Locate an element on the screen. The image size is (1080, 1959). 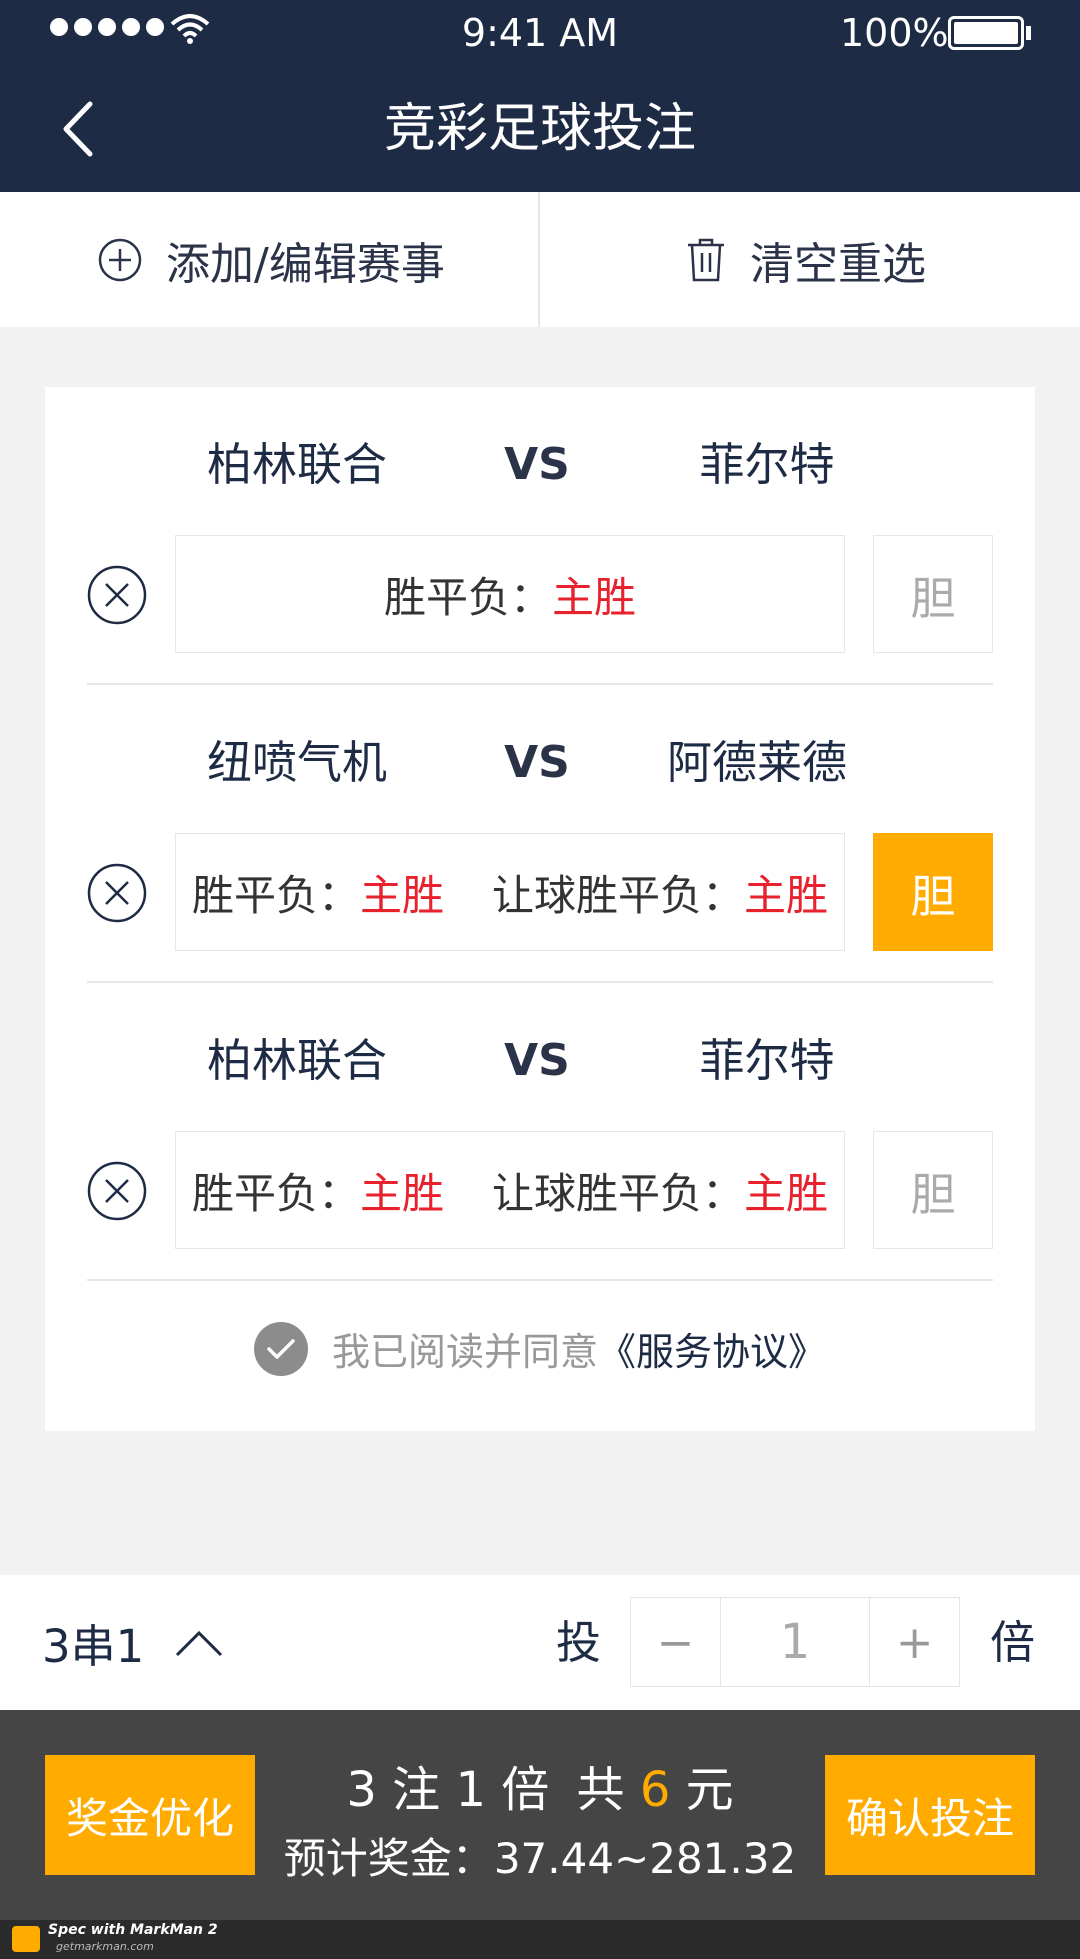
total-prefix: 共 is located at coordinates (600, 1790).